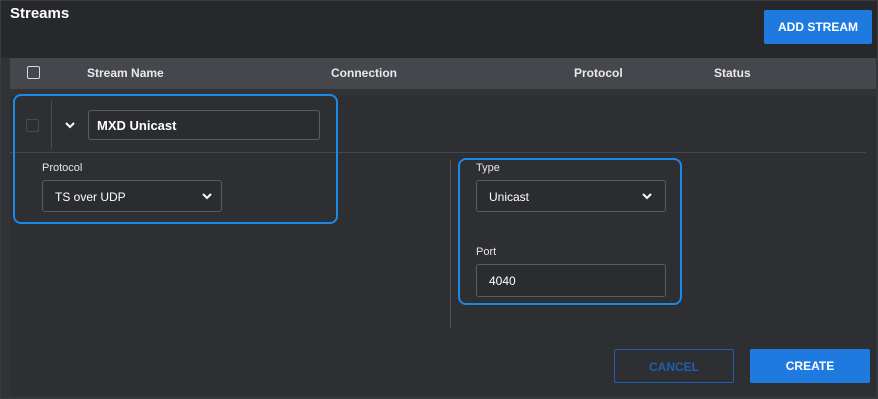  I want to click on table-header: Stream Name Connection Protocol Status, so click(443, 73).